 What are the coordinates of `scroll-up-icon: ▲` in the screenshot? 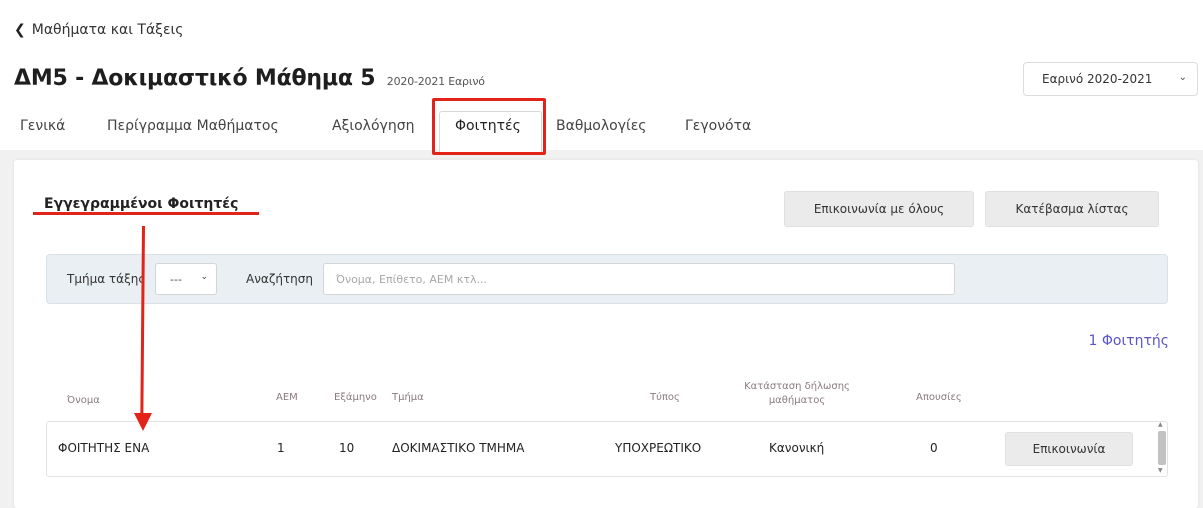 It's located at (1160, 424).